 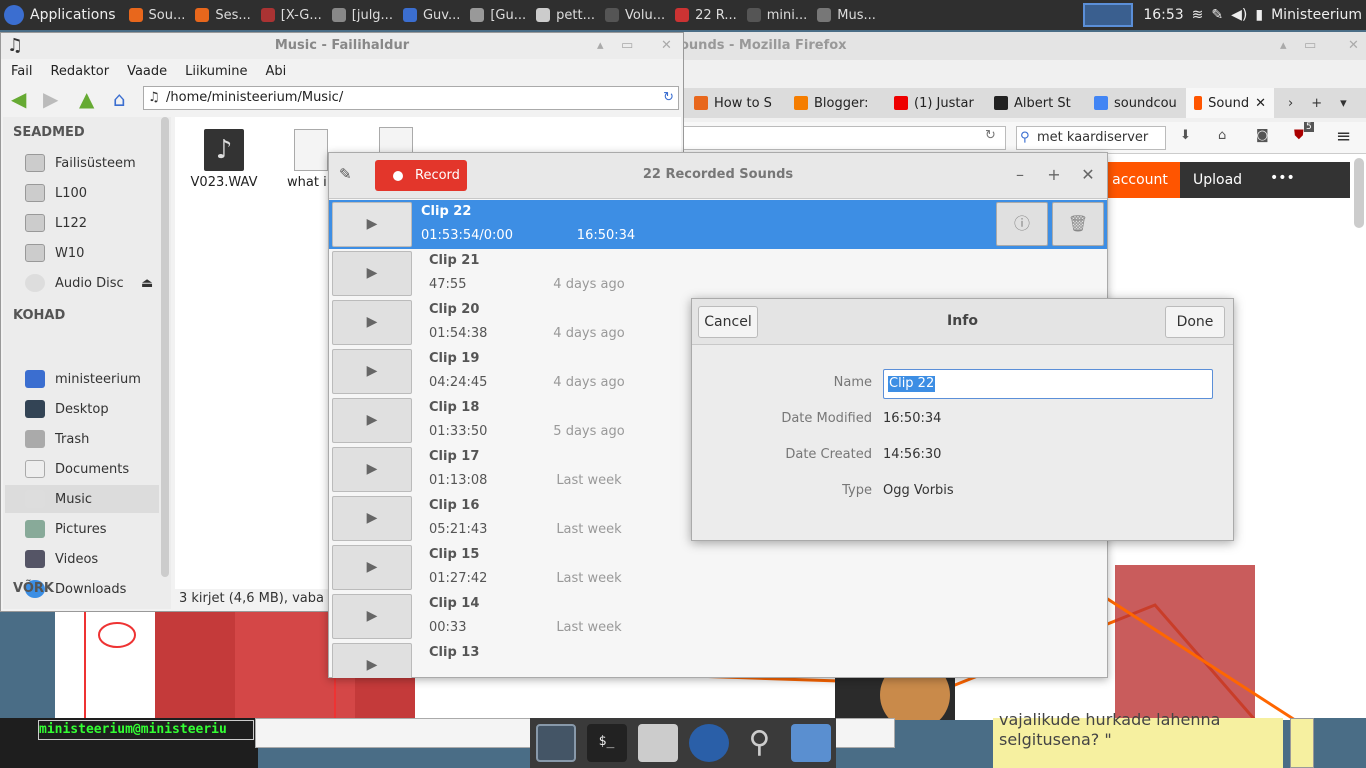 What do you see at coordinates (1020, 175) in the screenshot?
I see `minimize-icon: –` at bounding box center [1020, 175].